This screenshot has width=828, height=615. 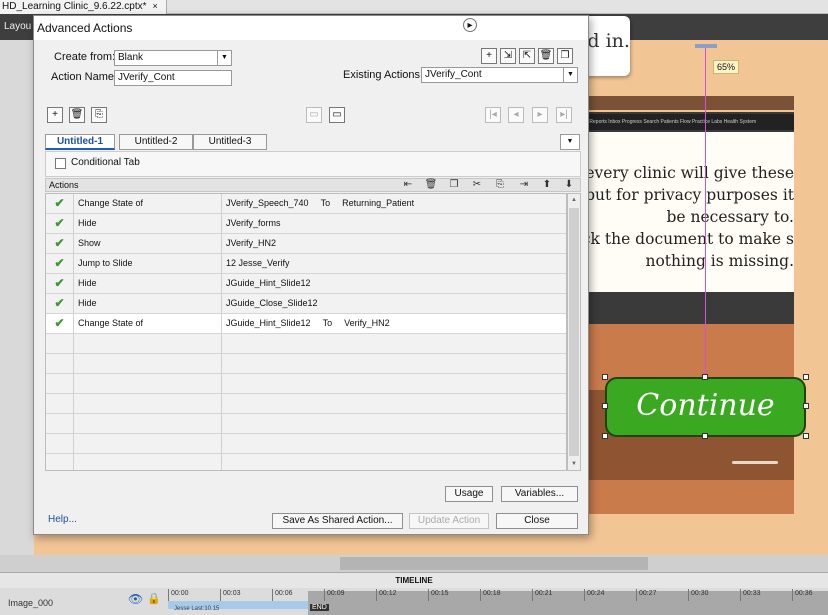 What do you see at coordinates (574, 332) in the screenshot?
I see `table-scroll-thumb` at bounding box center [574, 332].